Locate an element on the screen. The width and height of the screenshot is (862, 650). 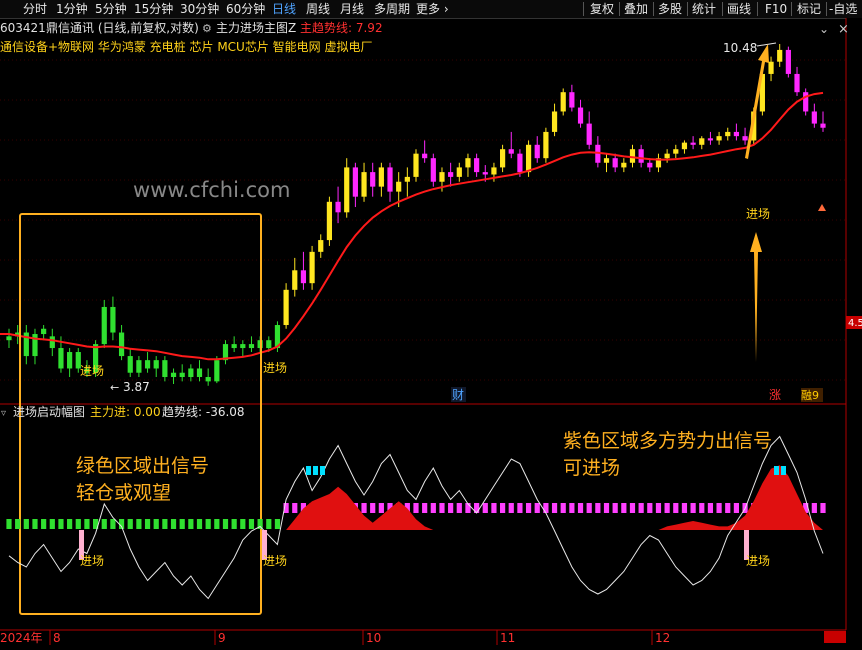
period-tab-30min: 30分钟 is located at coordinates (199, 9).